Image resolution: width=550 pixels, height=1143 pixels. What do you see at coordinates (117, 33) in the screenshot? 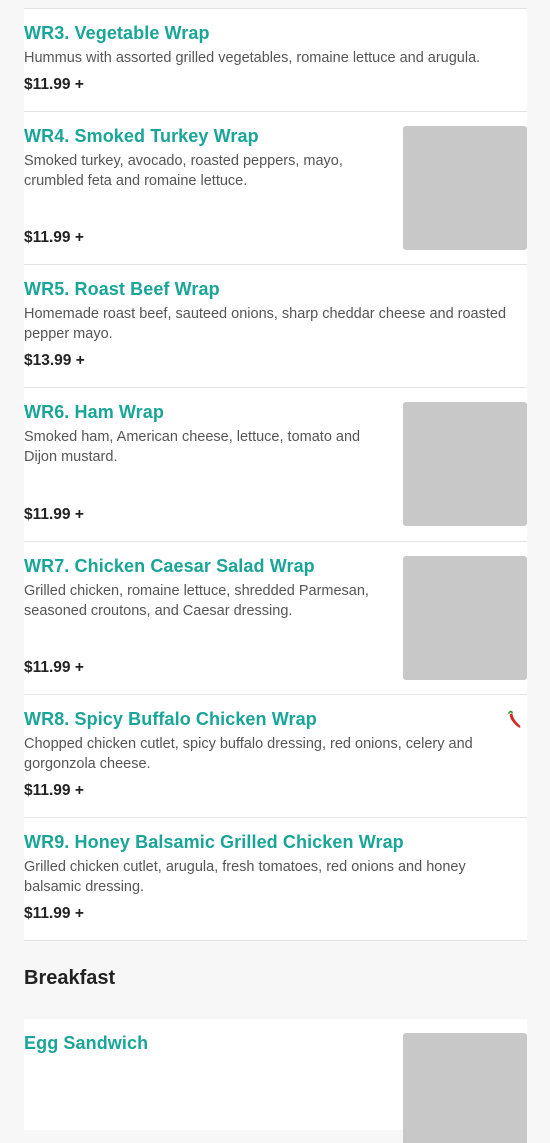
I see `item-name: WR3. Vegetable Wrap` at bounding box center [117, 33].